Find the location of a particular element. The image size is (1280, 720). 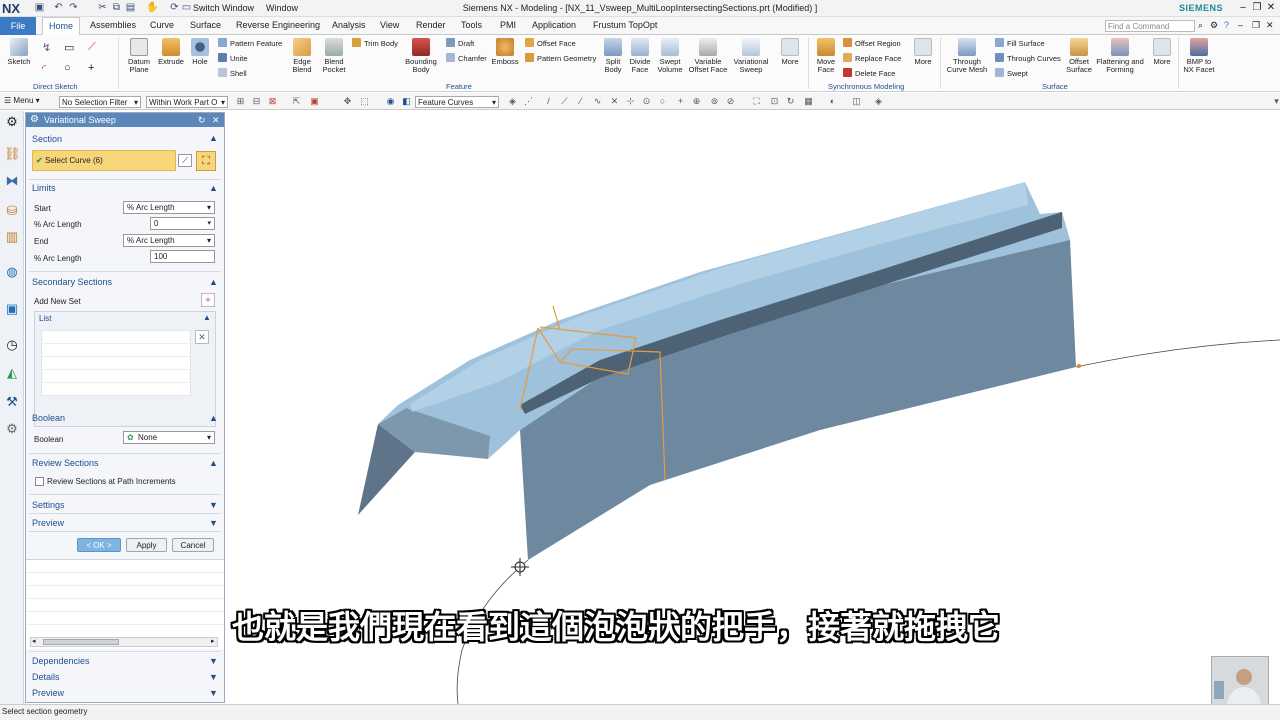

replace-face-button: Replace Face is located at coordinates (872, 58).